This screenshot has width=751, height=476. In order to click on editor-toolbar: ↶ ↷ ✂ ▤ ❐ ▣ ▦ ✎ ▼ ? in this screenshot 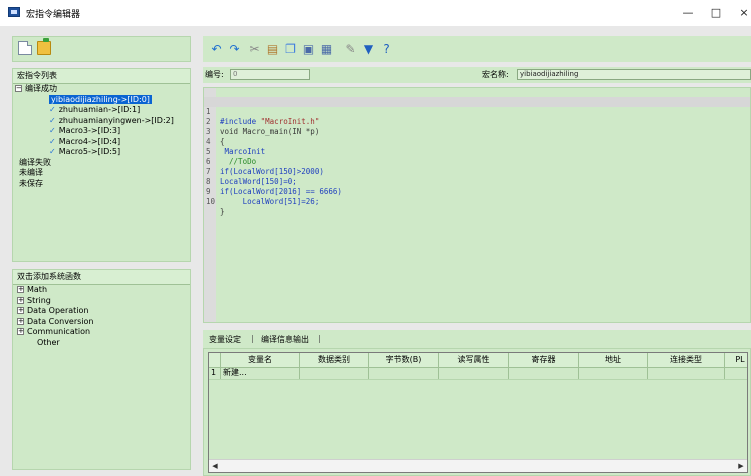, I will do `click(477, 49)`.